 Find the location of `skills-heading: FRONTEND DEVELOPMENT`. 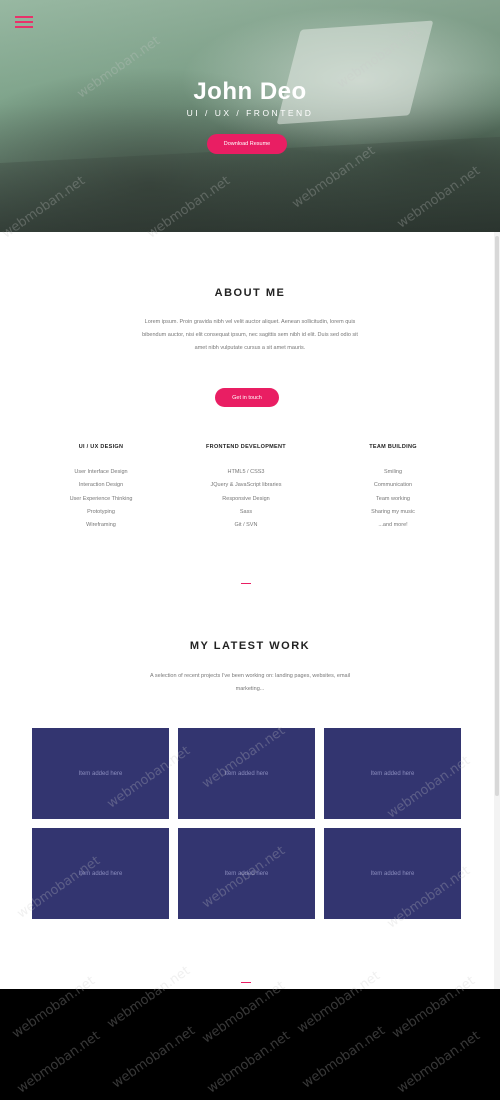

skills-heading: FRONTEND DEVELOPMENT is located at coordinates (246, 447).